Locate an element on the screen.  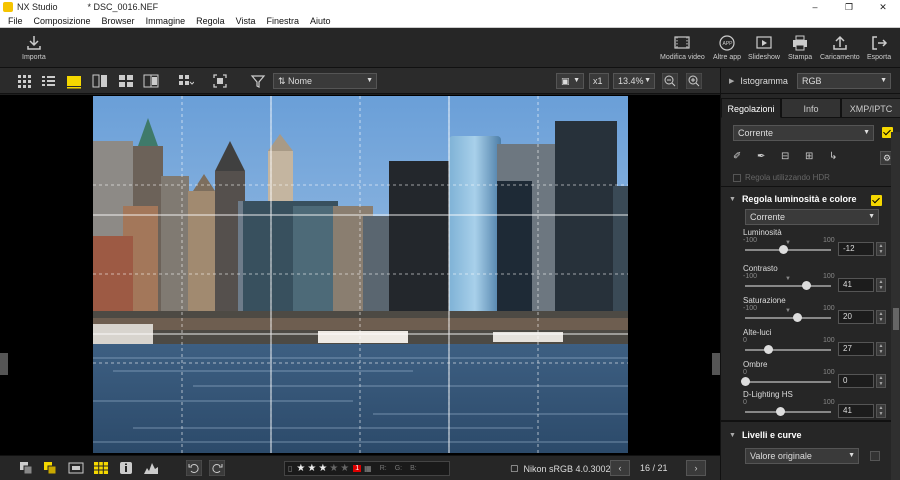
import-button: Importa is located at coordinates (34, 47).